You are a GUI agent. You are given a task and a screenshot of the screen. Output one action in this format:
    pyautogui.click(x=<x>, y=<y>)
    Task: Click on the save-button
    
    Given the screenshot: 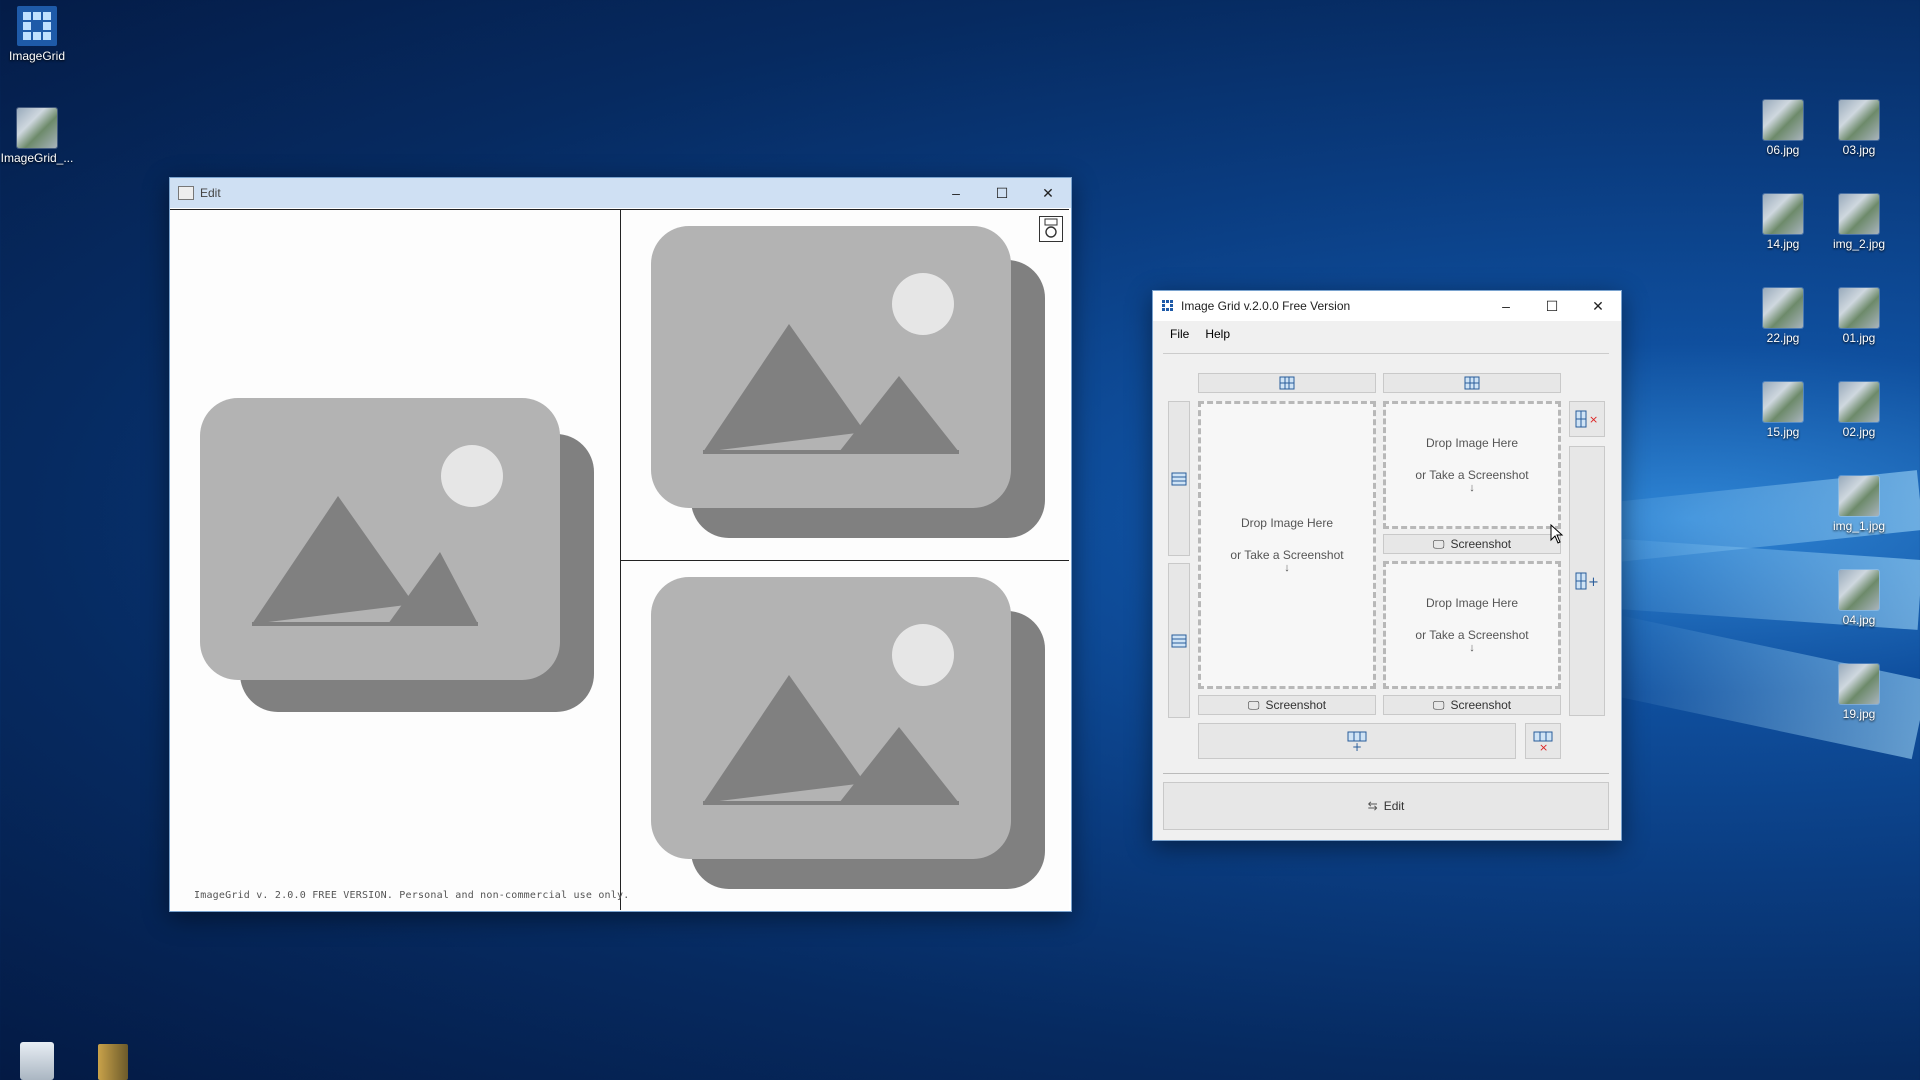 What is the action you would take?
    pyautogui.click(x=1051, y=229)
    